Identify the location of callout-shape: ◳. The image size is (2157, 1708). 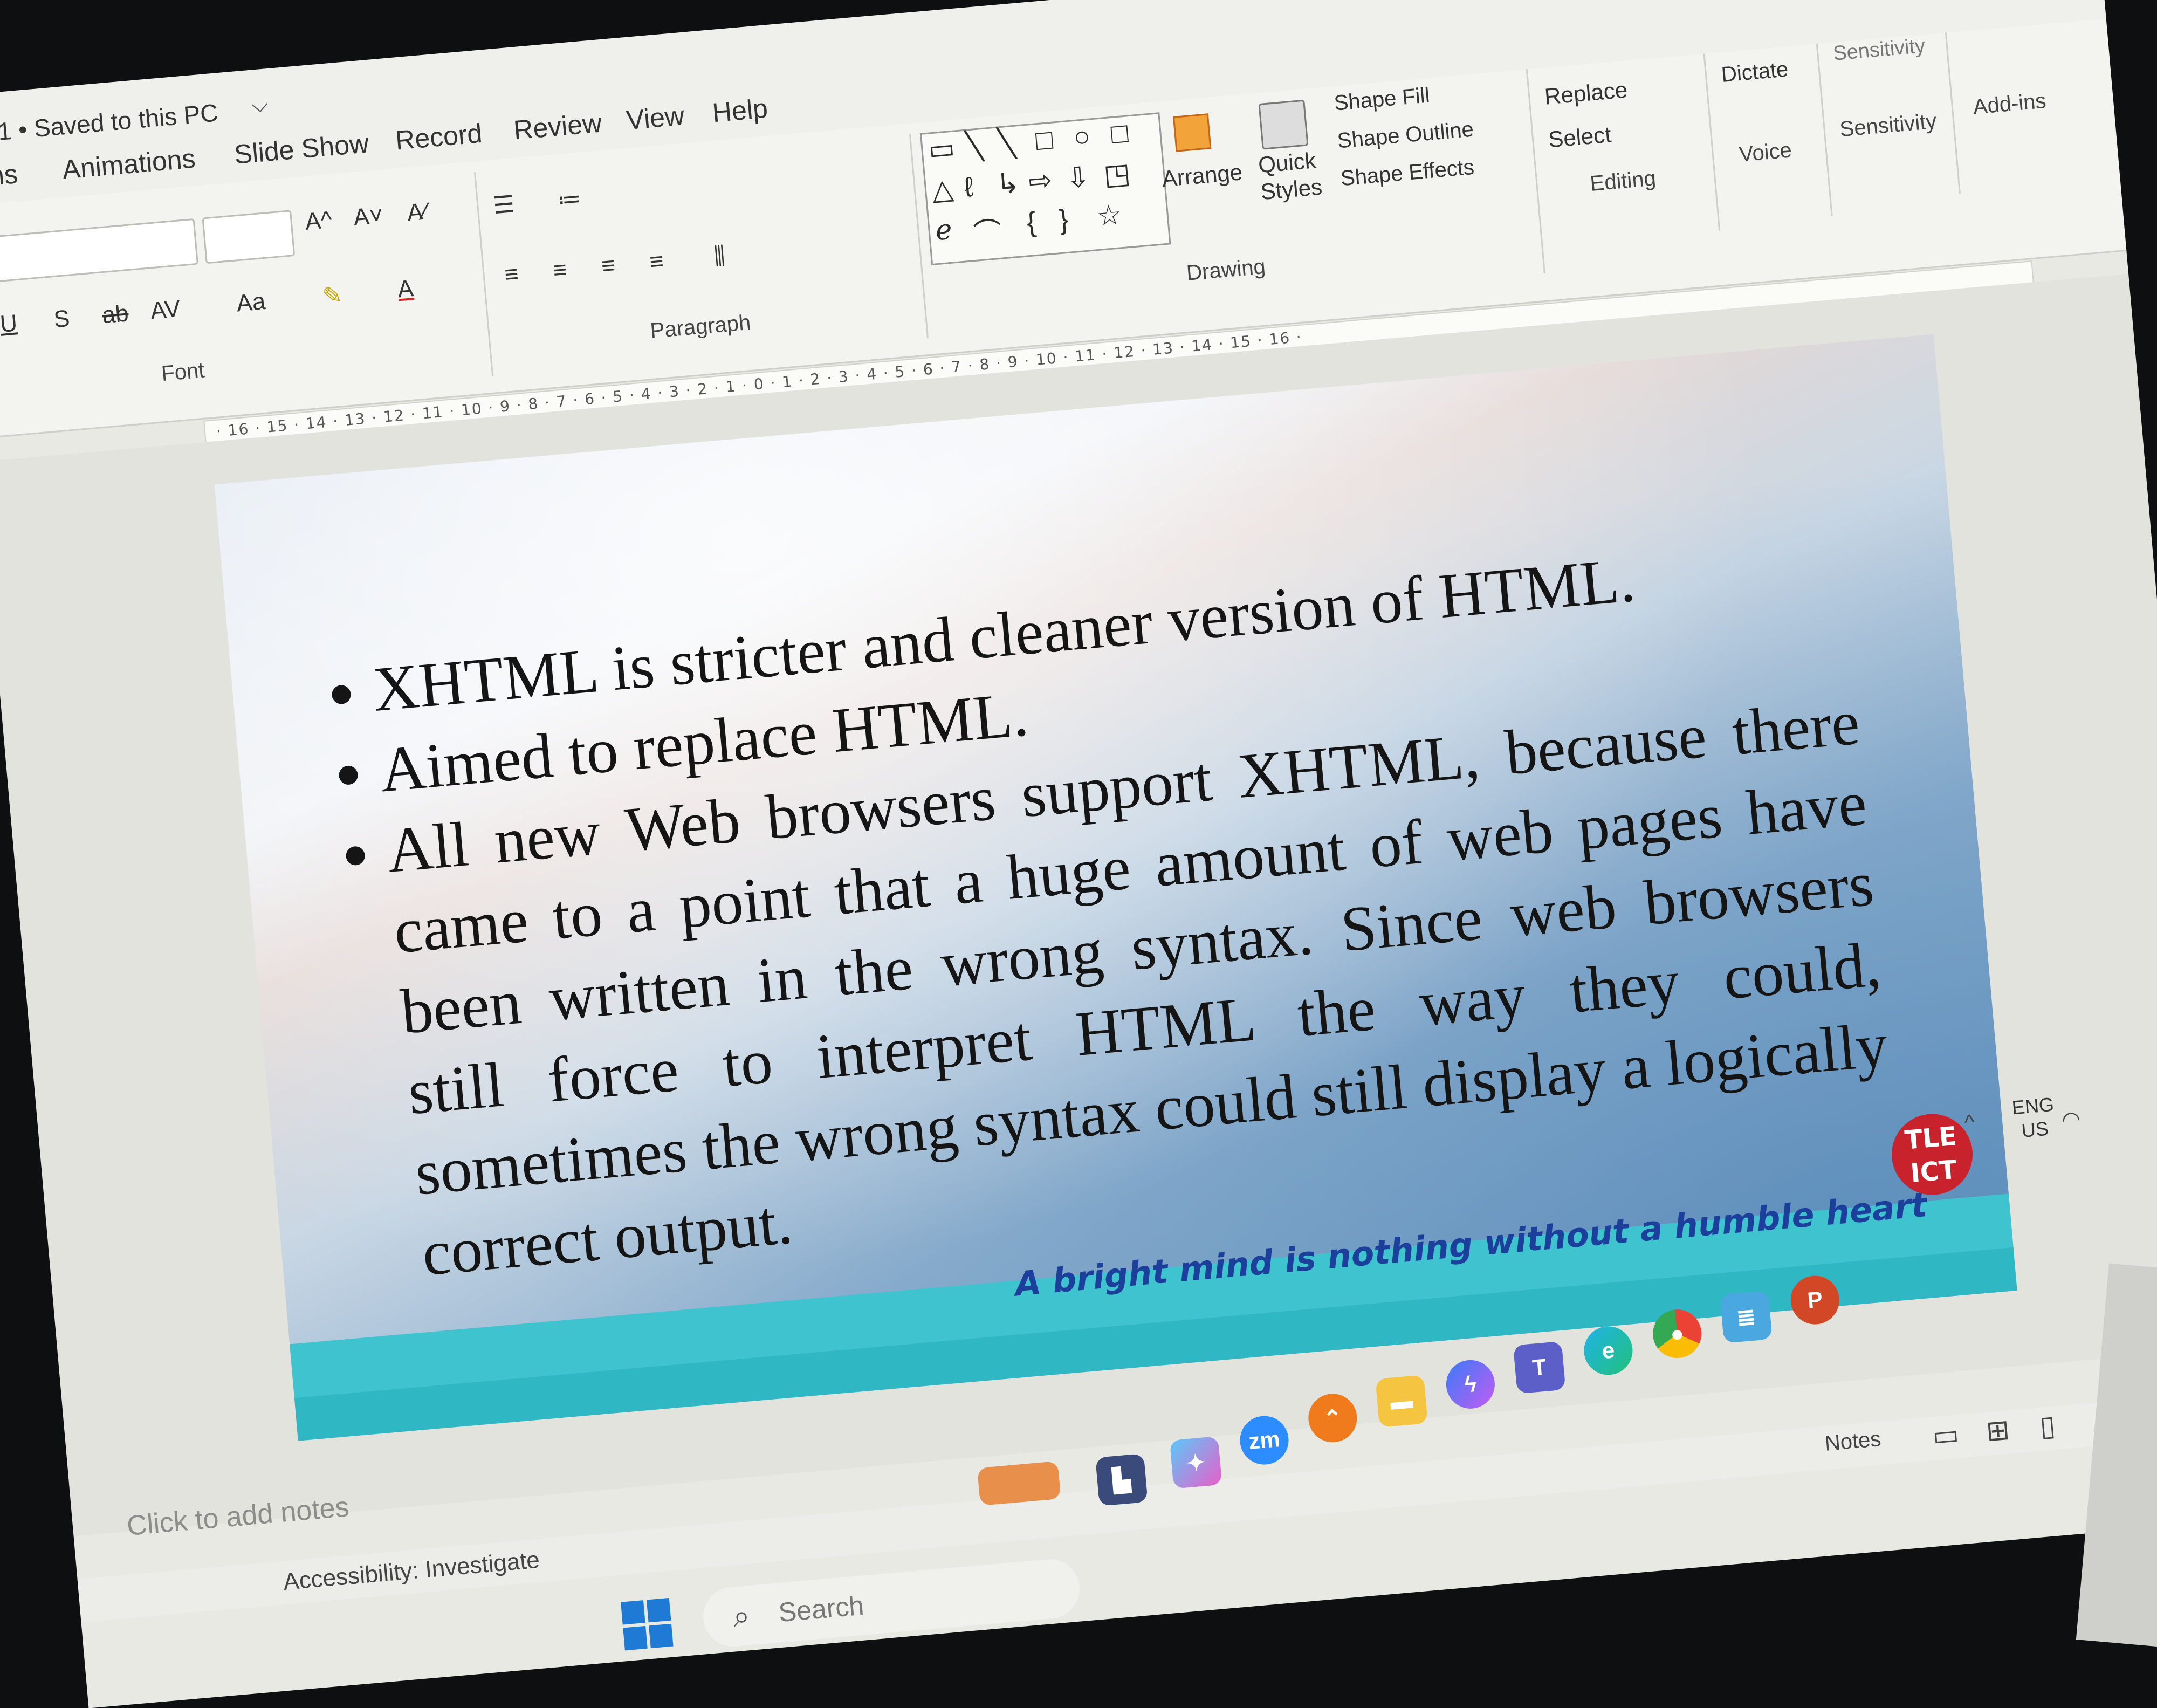
(1116, 174).